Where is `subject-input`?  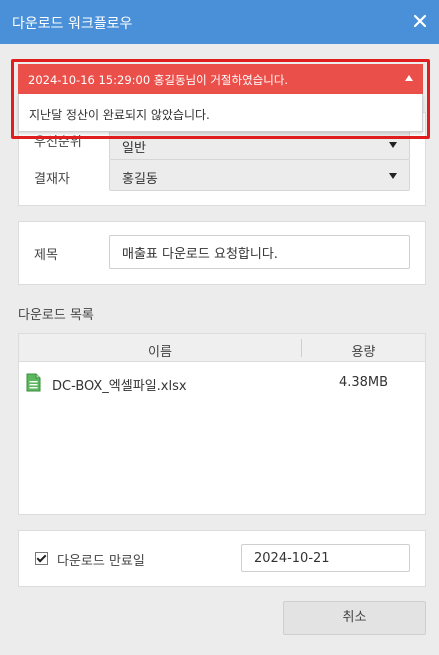
subject-input is located at coordinates (259, 252).